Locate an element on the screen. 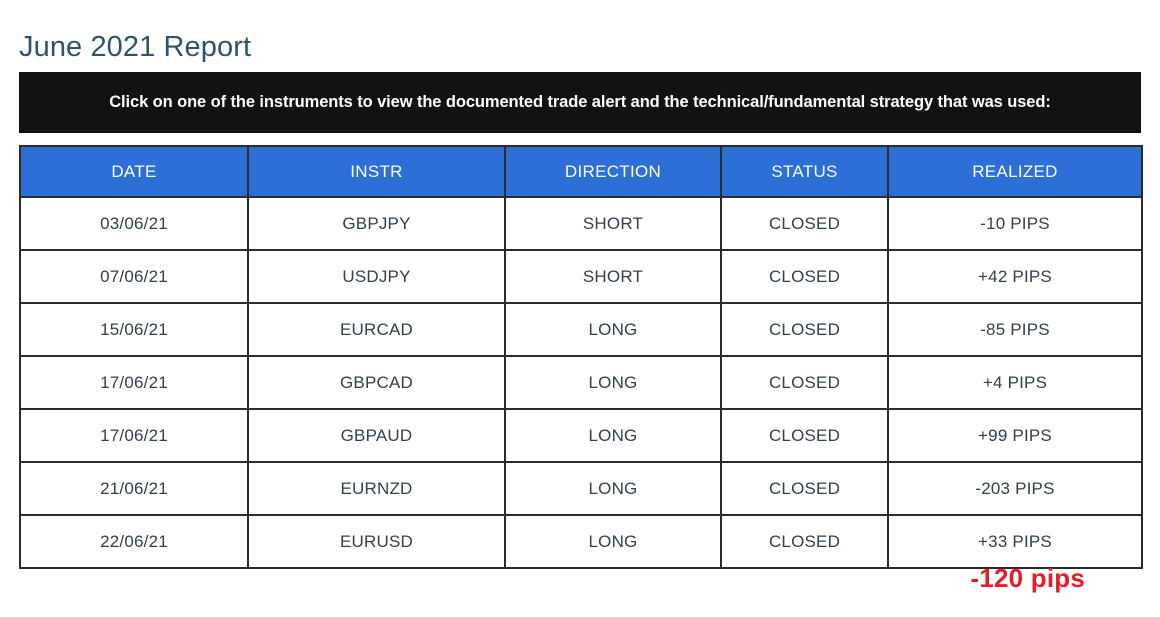  cell-instrument: GBPCAD is located at coordinates (376, 382).